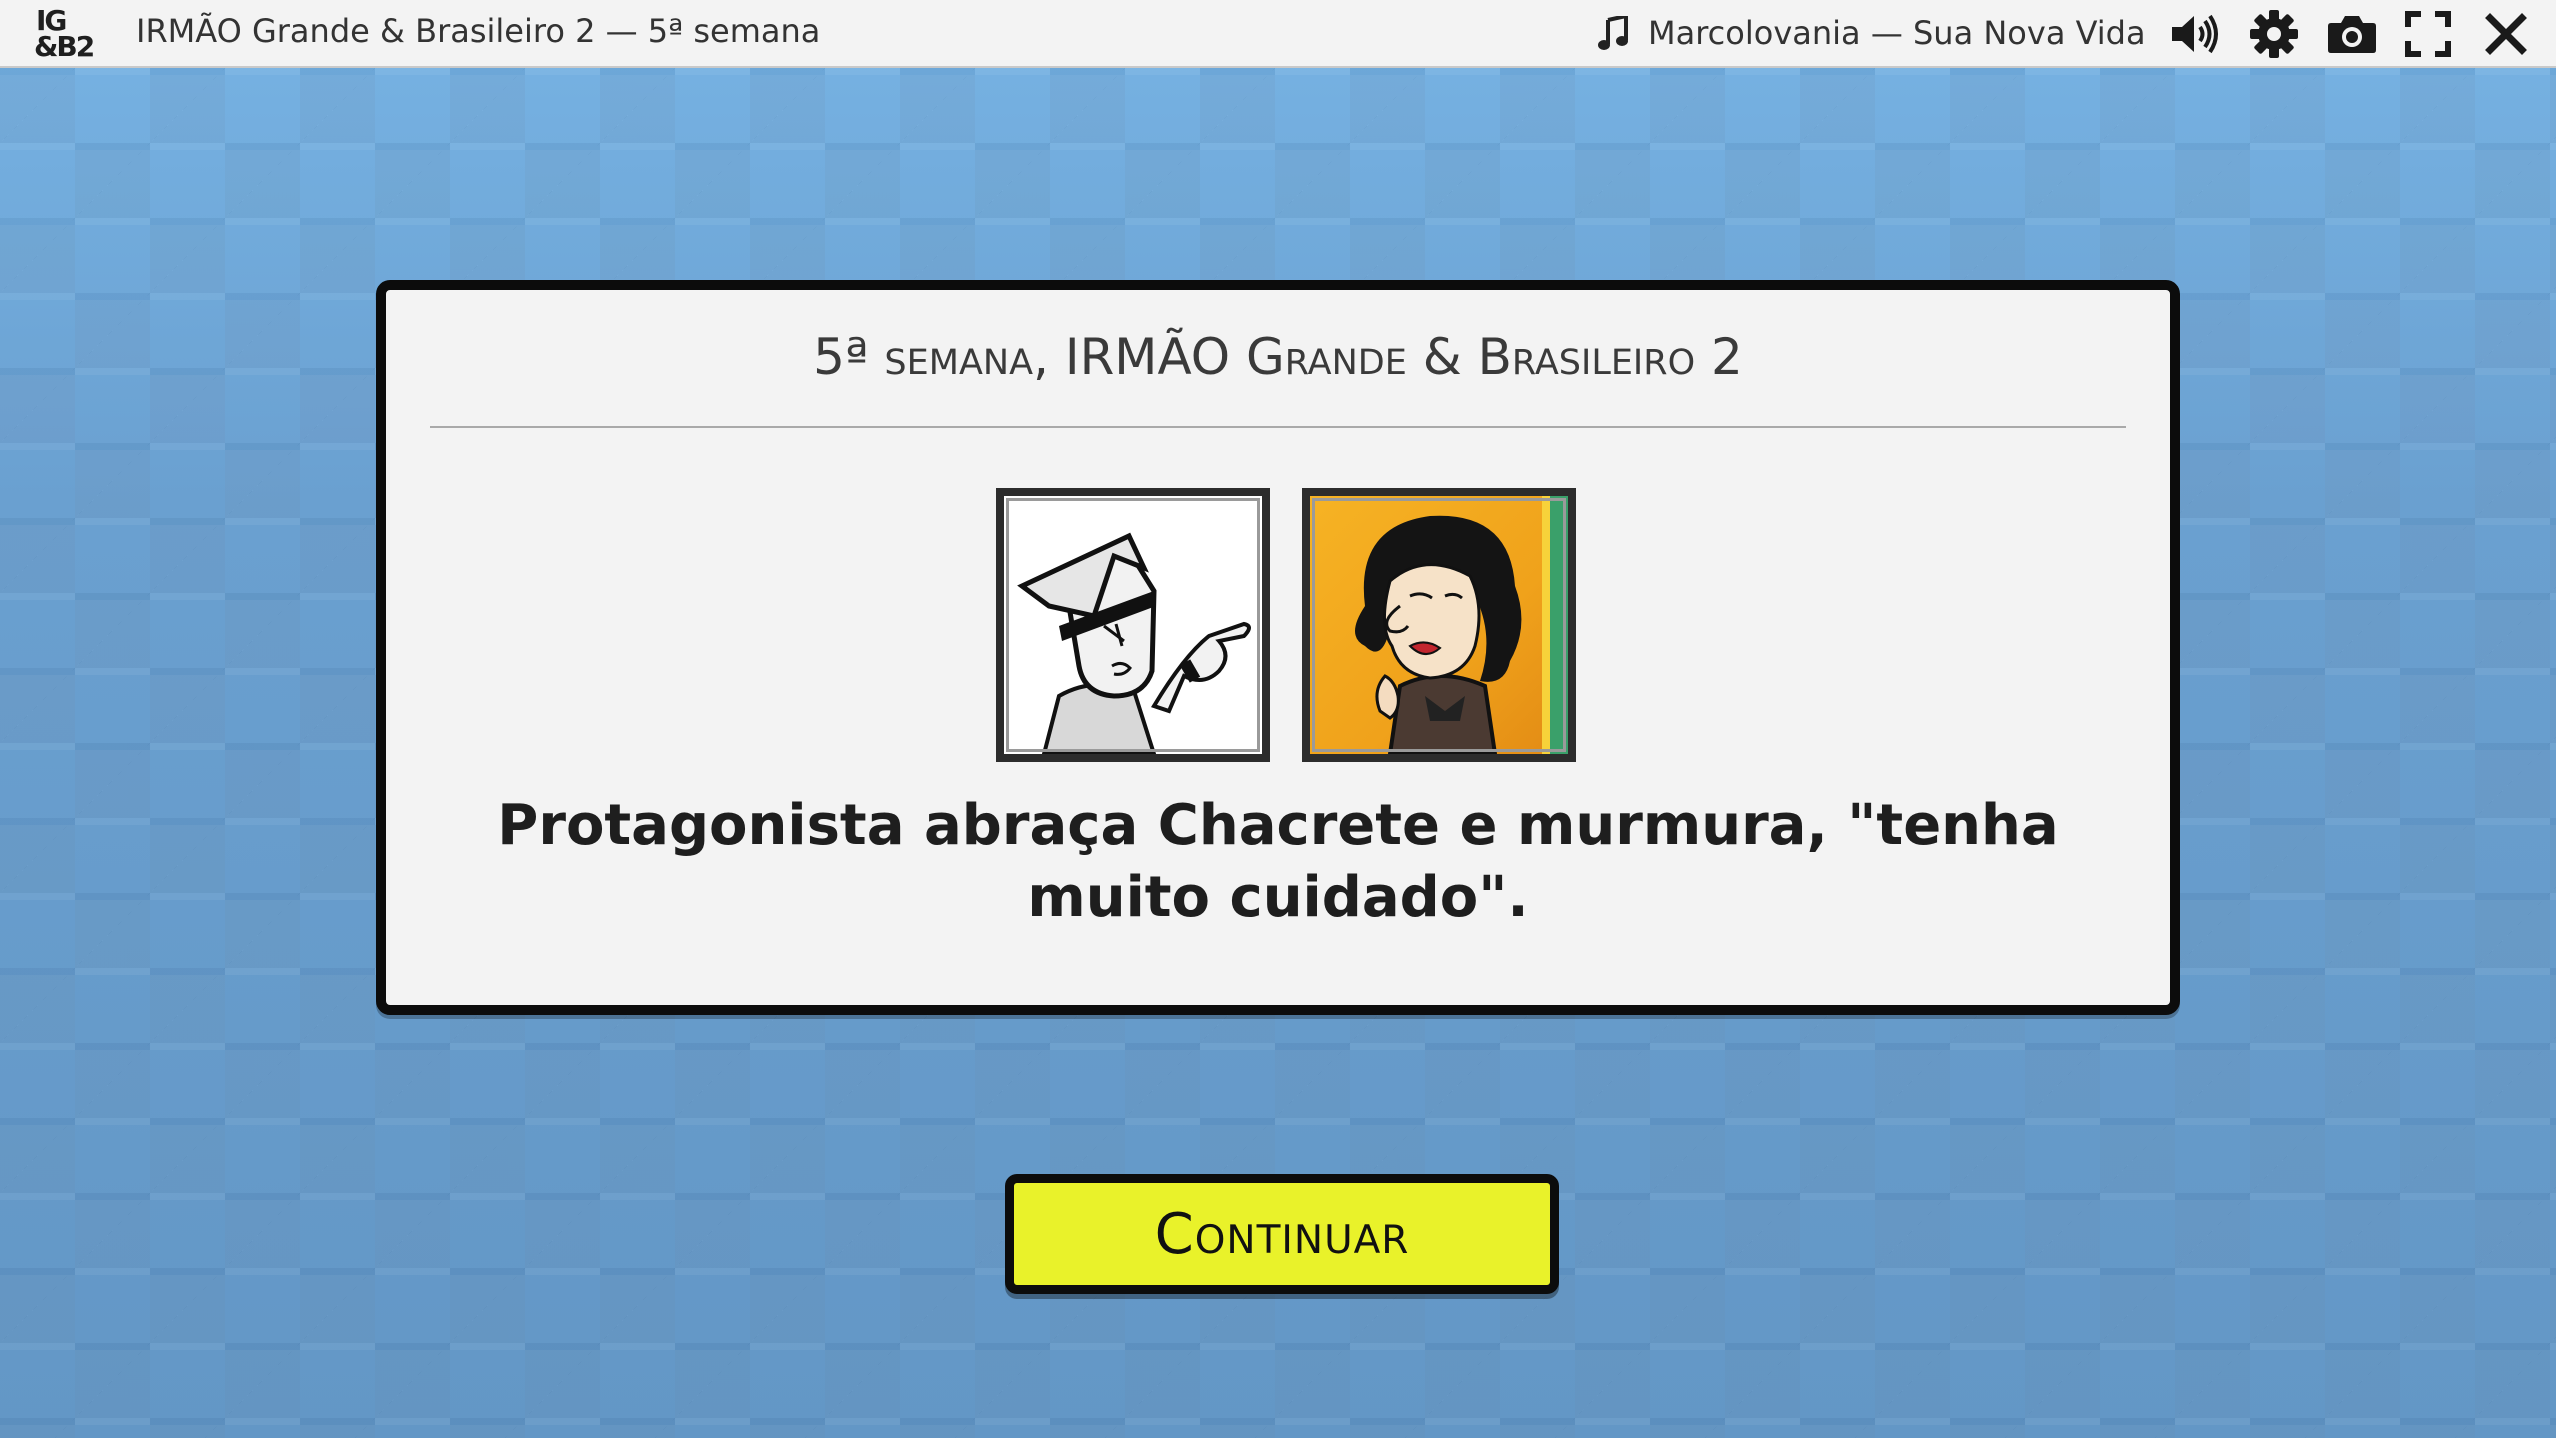  What do you see at coordinates (2428, 34) in the screenshot?
I see `fullscreen-icon` at bounding box center [2428, 34].